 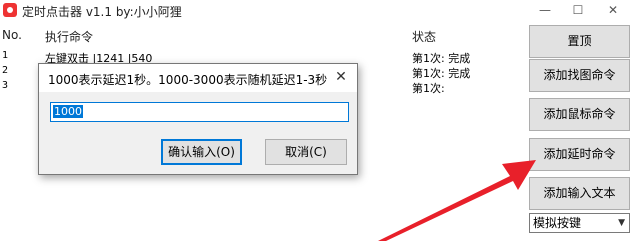 I want to click on window-title: 定时点击器 v1.1 by:小小阿狸, so click(x=102, y=12).